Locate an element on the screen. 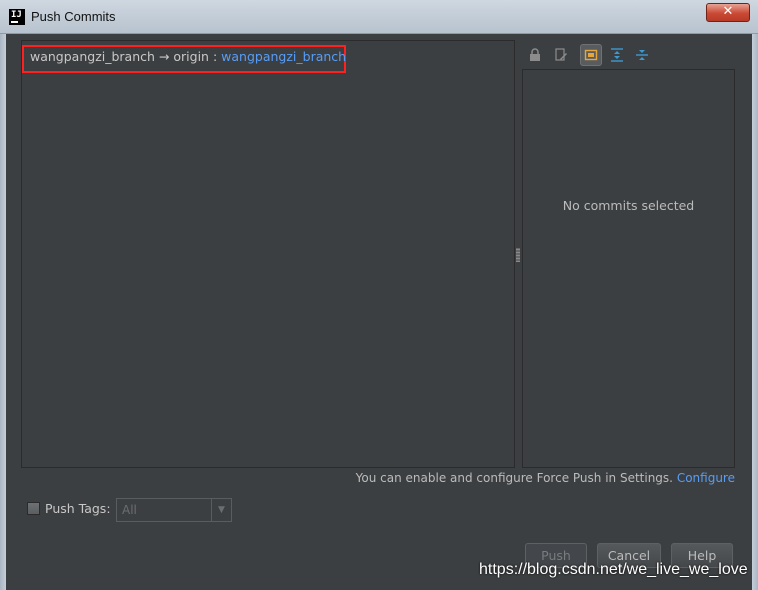 The image size is (758, 590). window-title: Push Commits is located at coordinates (73, 16).